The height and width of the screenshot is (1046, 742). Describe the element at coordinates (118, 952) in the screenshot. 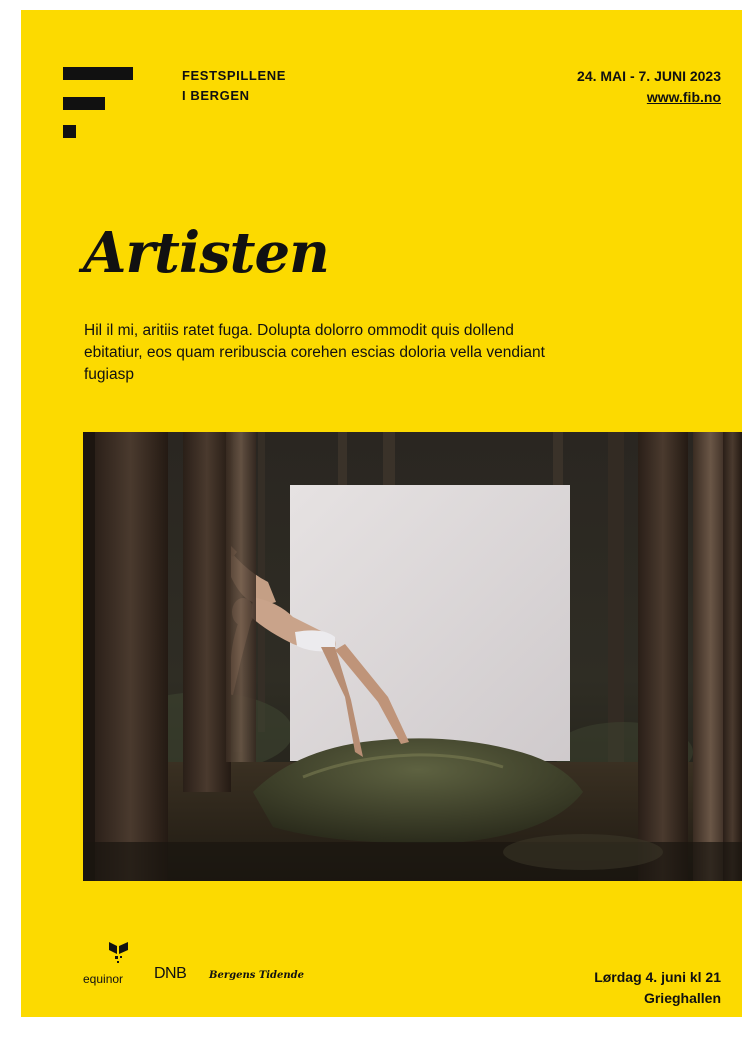

I see `equinor-leaf-icon` at that location.